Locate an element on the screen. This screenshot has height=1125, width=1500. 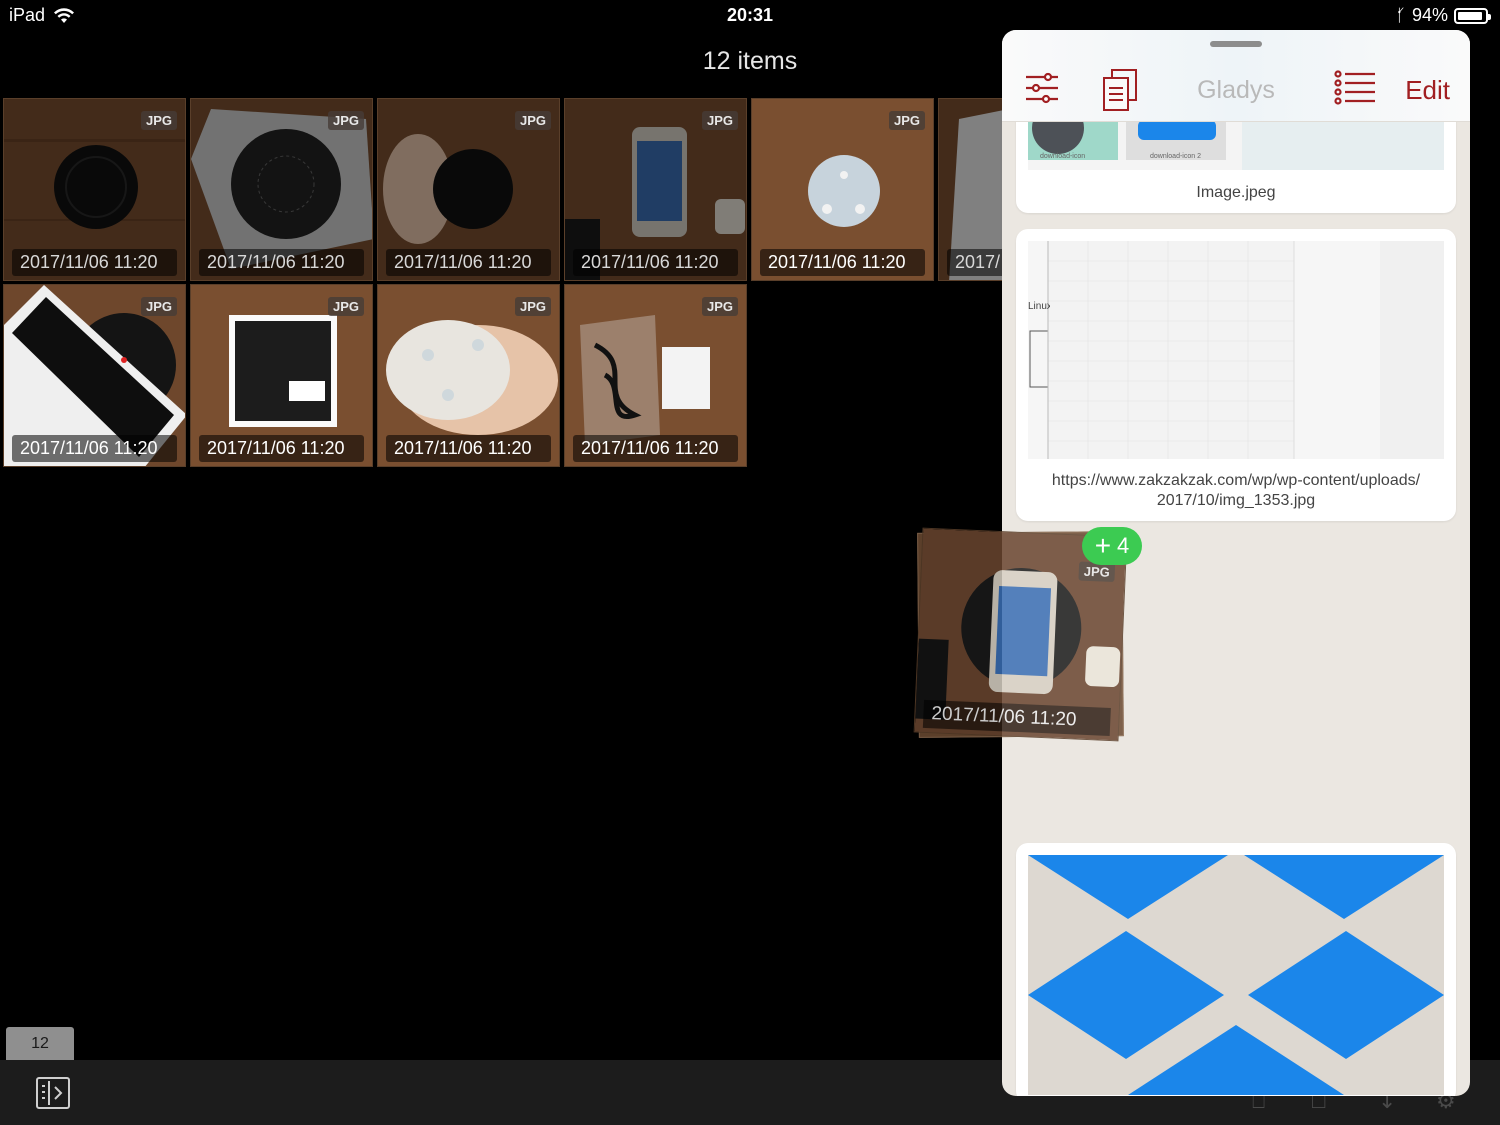
split-view-glyph is located at coordinates (52, 1093).